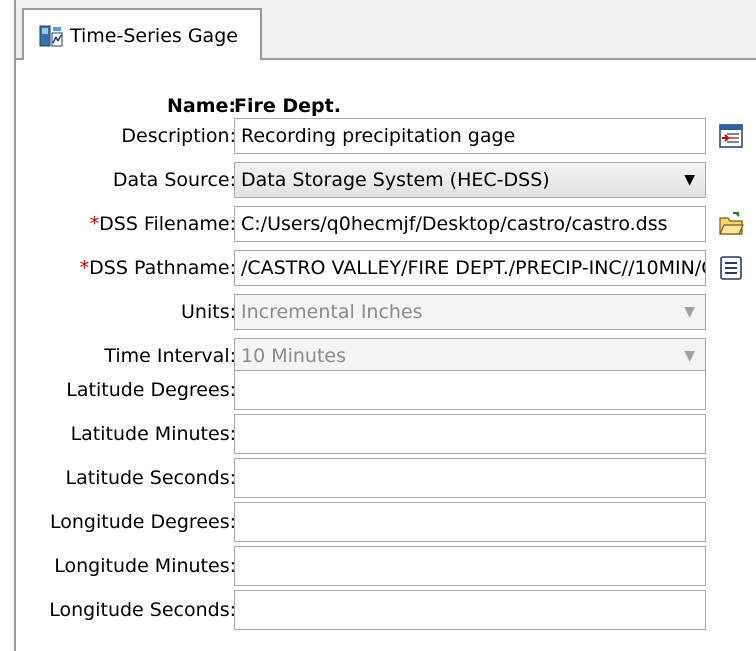 The image size is (756, 651). What do you see at coordinates (167, 224) in the screenshot?
I see `dss-filename-label-text: DSS Filename:` at bounding box center [167, 224].